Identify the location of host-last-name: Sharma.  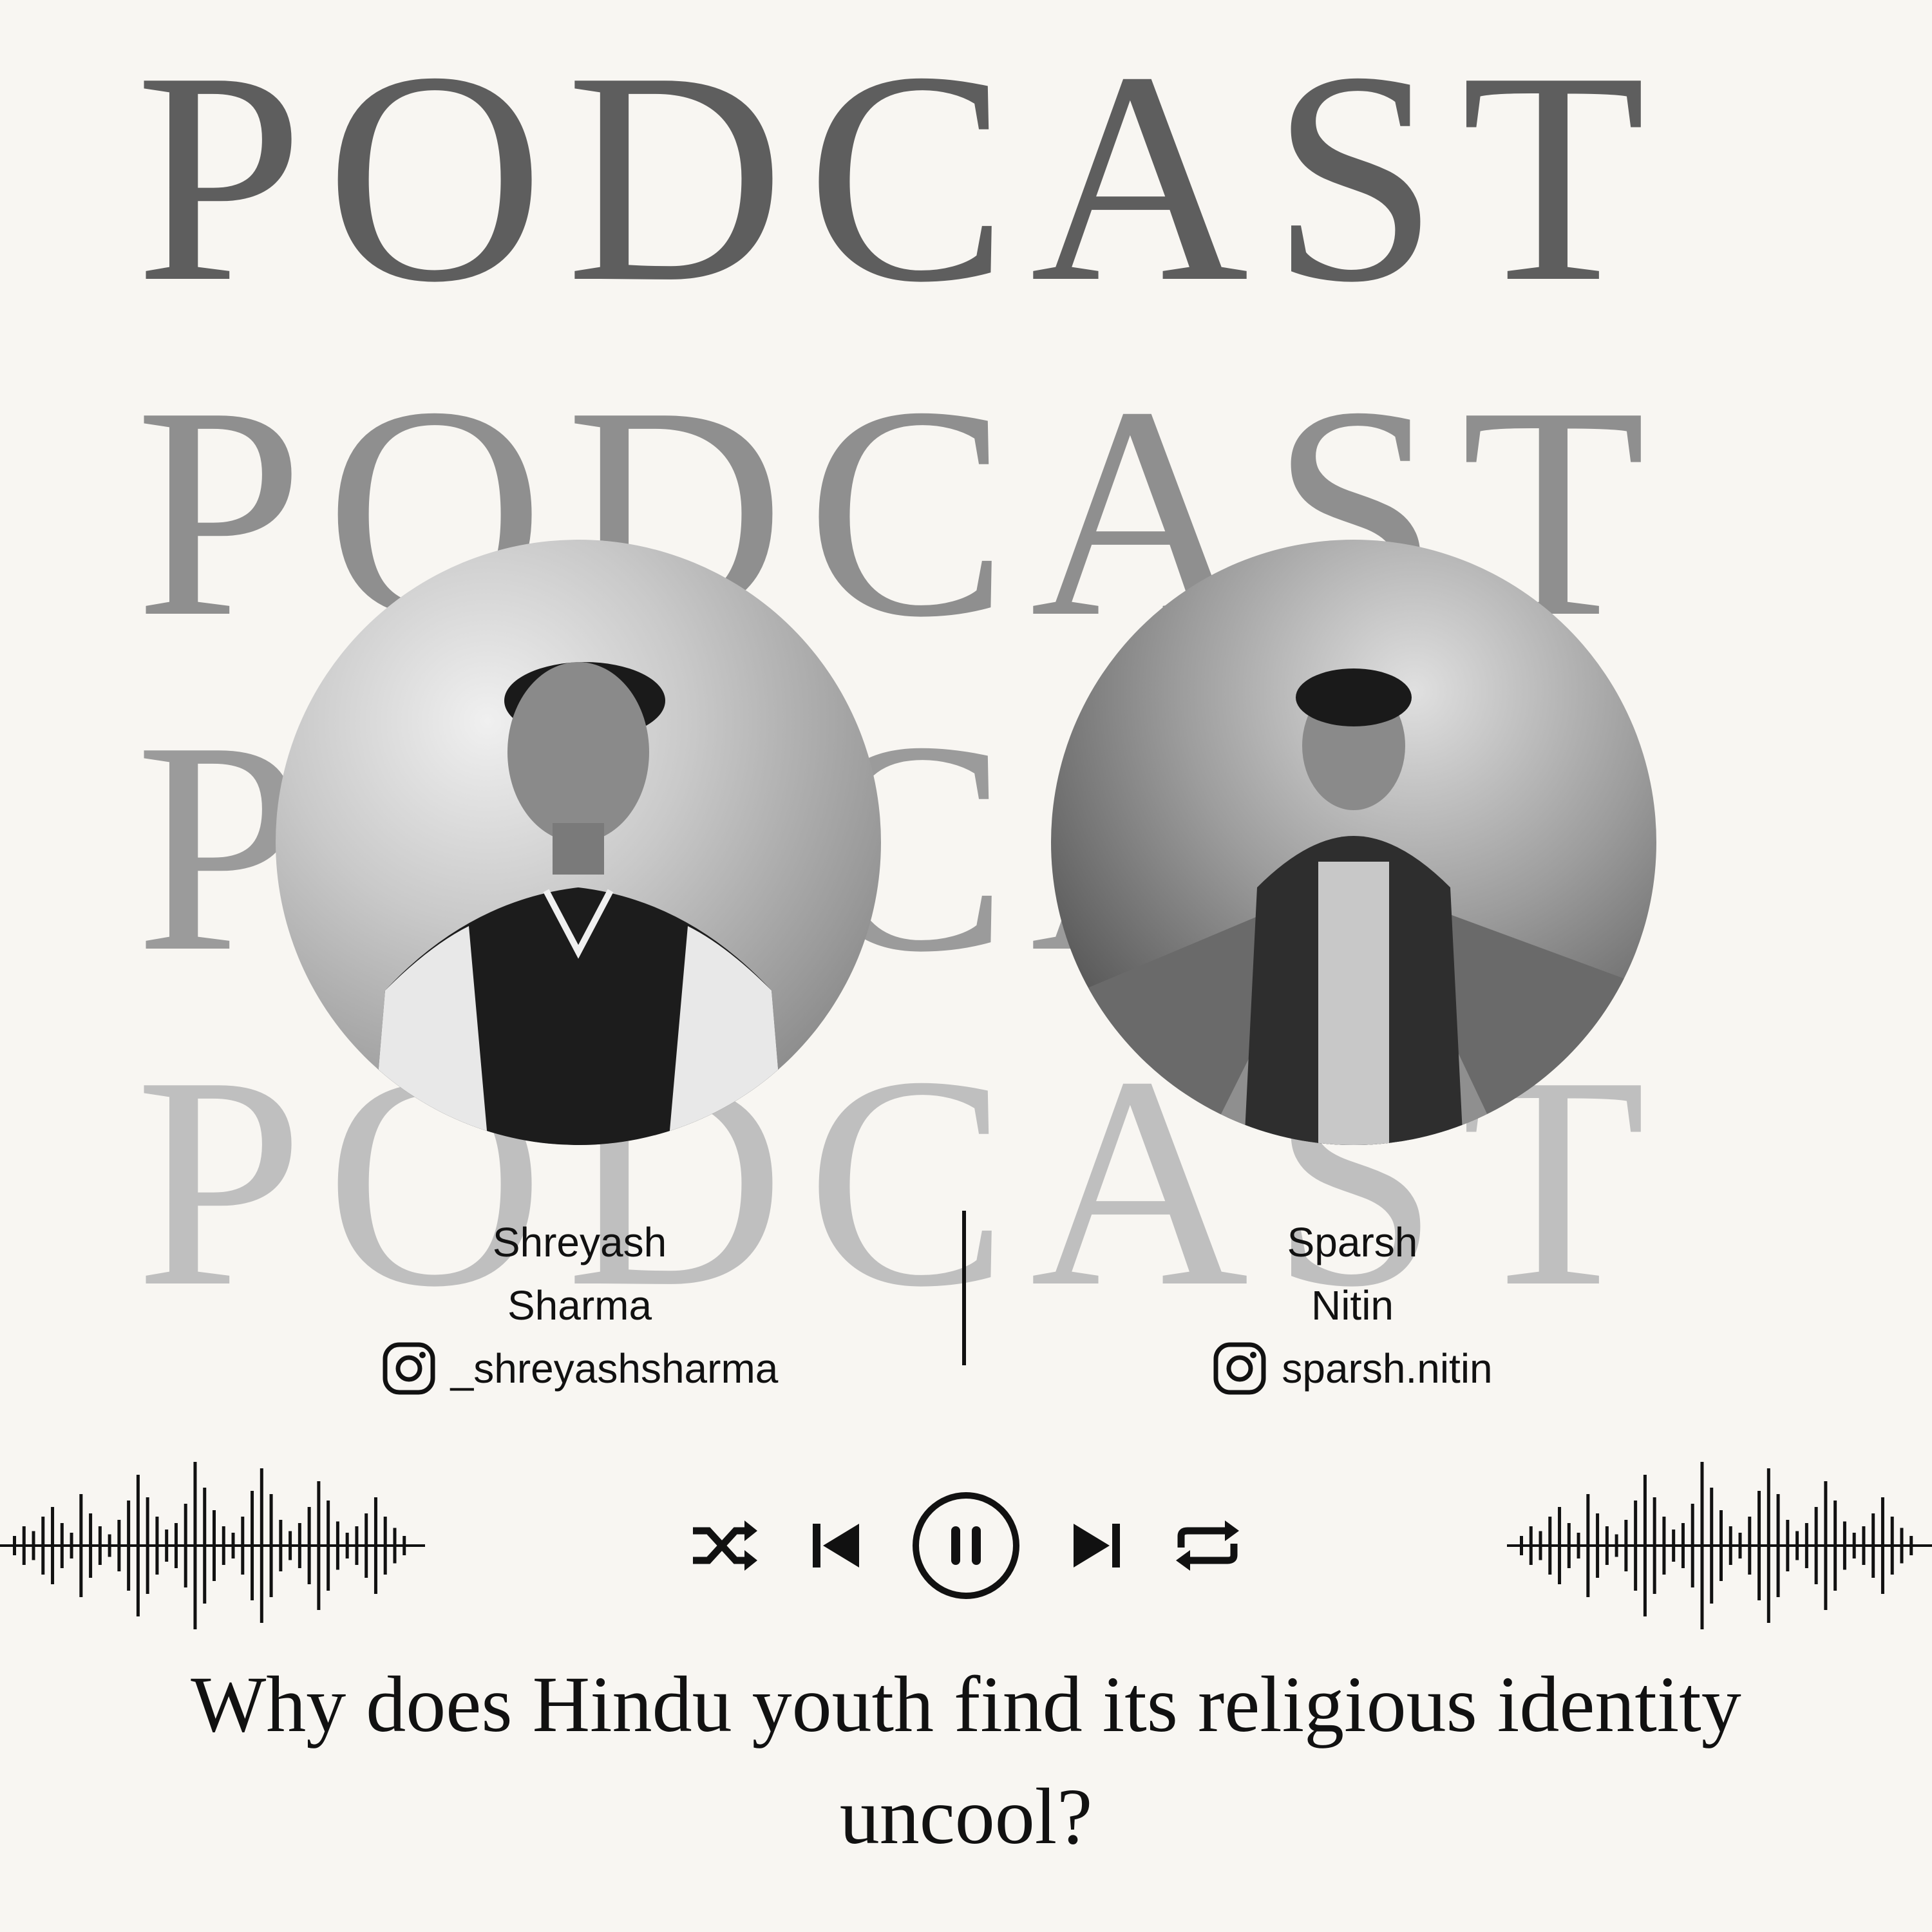
(579, 1305).